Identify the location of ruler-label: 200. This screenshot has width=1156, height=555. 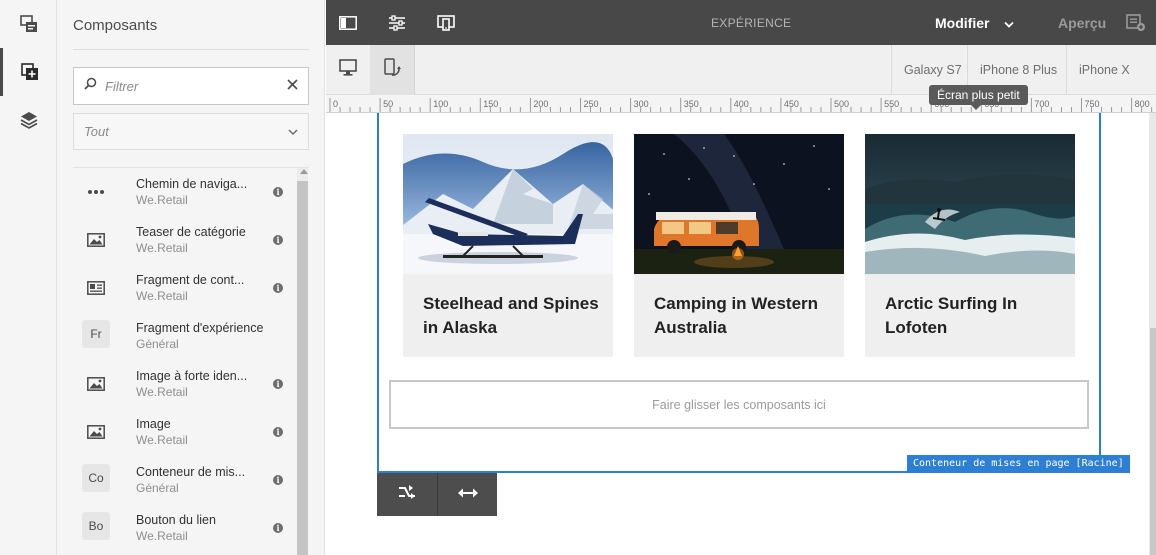
(540, 104).